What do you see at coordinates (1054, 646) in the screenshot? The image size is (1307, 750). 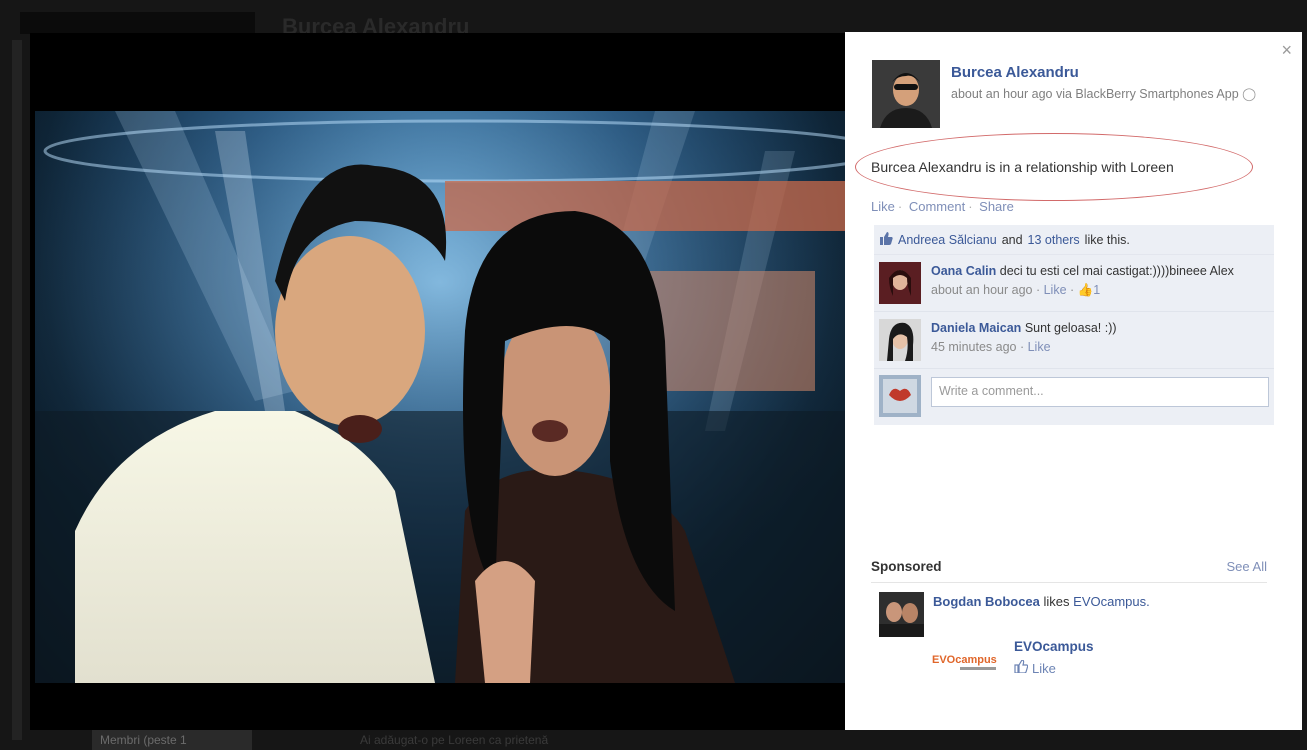 I see `ad-page-name: EVOcampus` at bounding box center [1054, 646].